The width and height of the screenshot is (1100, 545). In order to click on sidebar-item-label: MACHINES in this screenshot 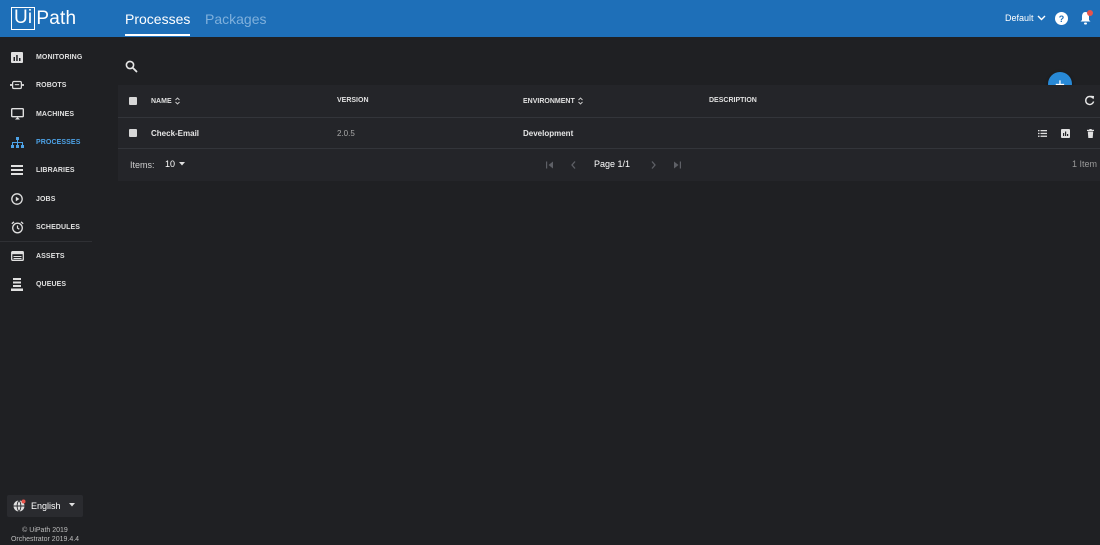, I will do `click(55, 114)`.